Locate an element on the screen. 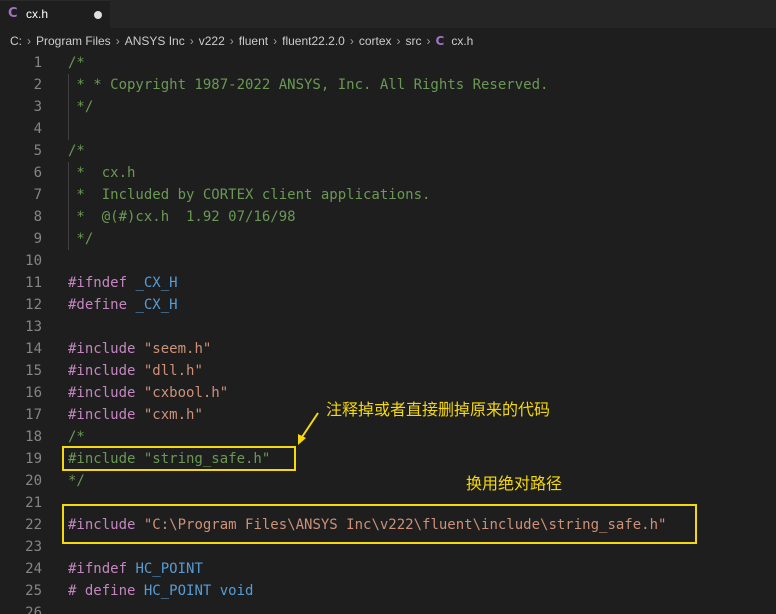 The image size is (776, 614). annotation-comment-out: 注释掉或者直接删掉原来的代码 is located at coordinates (438, 409).